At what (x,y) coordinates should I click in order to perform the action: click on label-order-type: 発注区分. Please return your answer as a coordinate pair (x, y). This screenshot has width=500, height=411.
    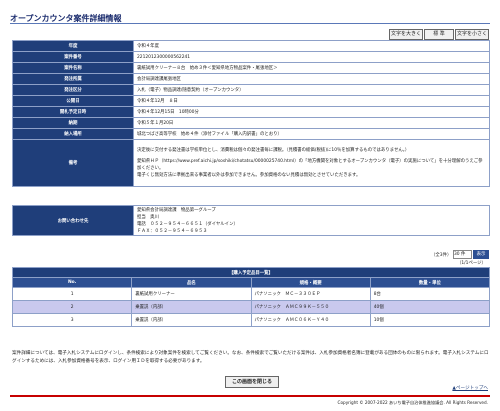
    Looking at the image, I should click on (73, 90).